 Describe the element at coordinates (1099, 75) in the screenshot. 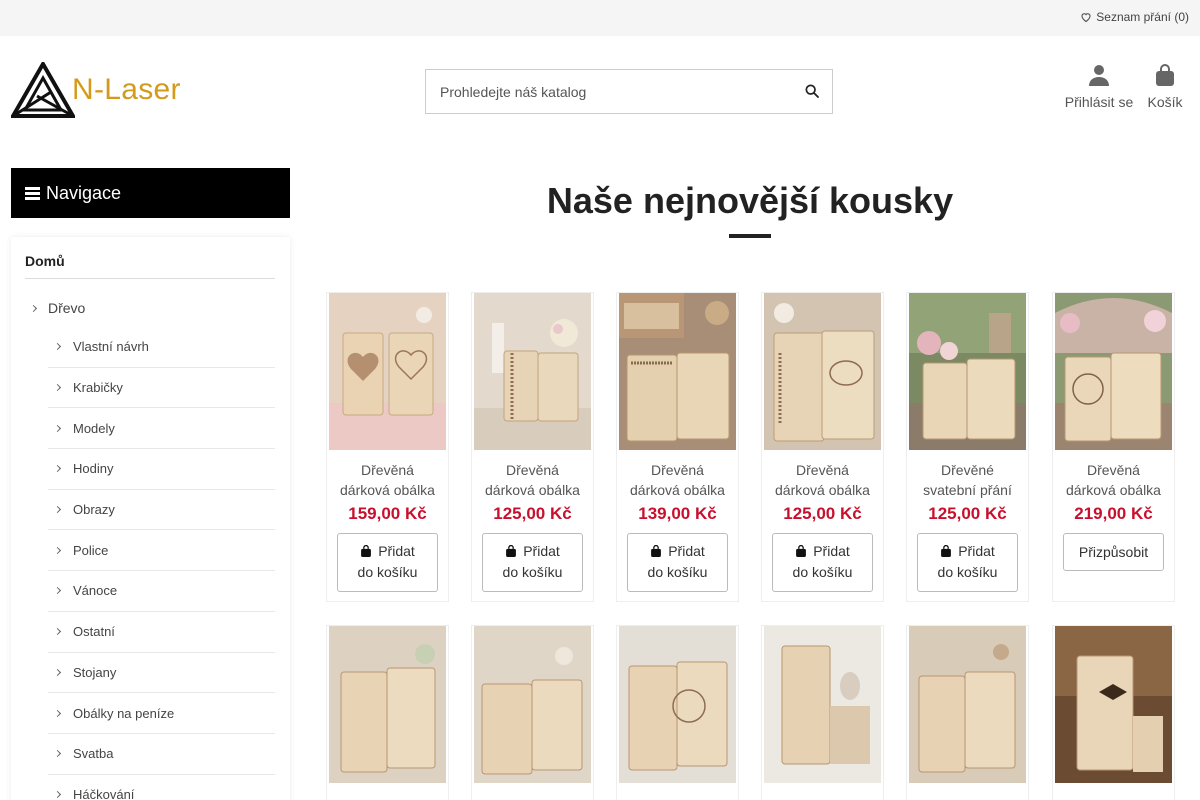

I see `user-icon` at that location.